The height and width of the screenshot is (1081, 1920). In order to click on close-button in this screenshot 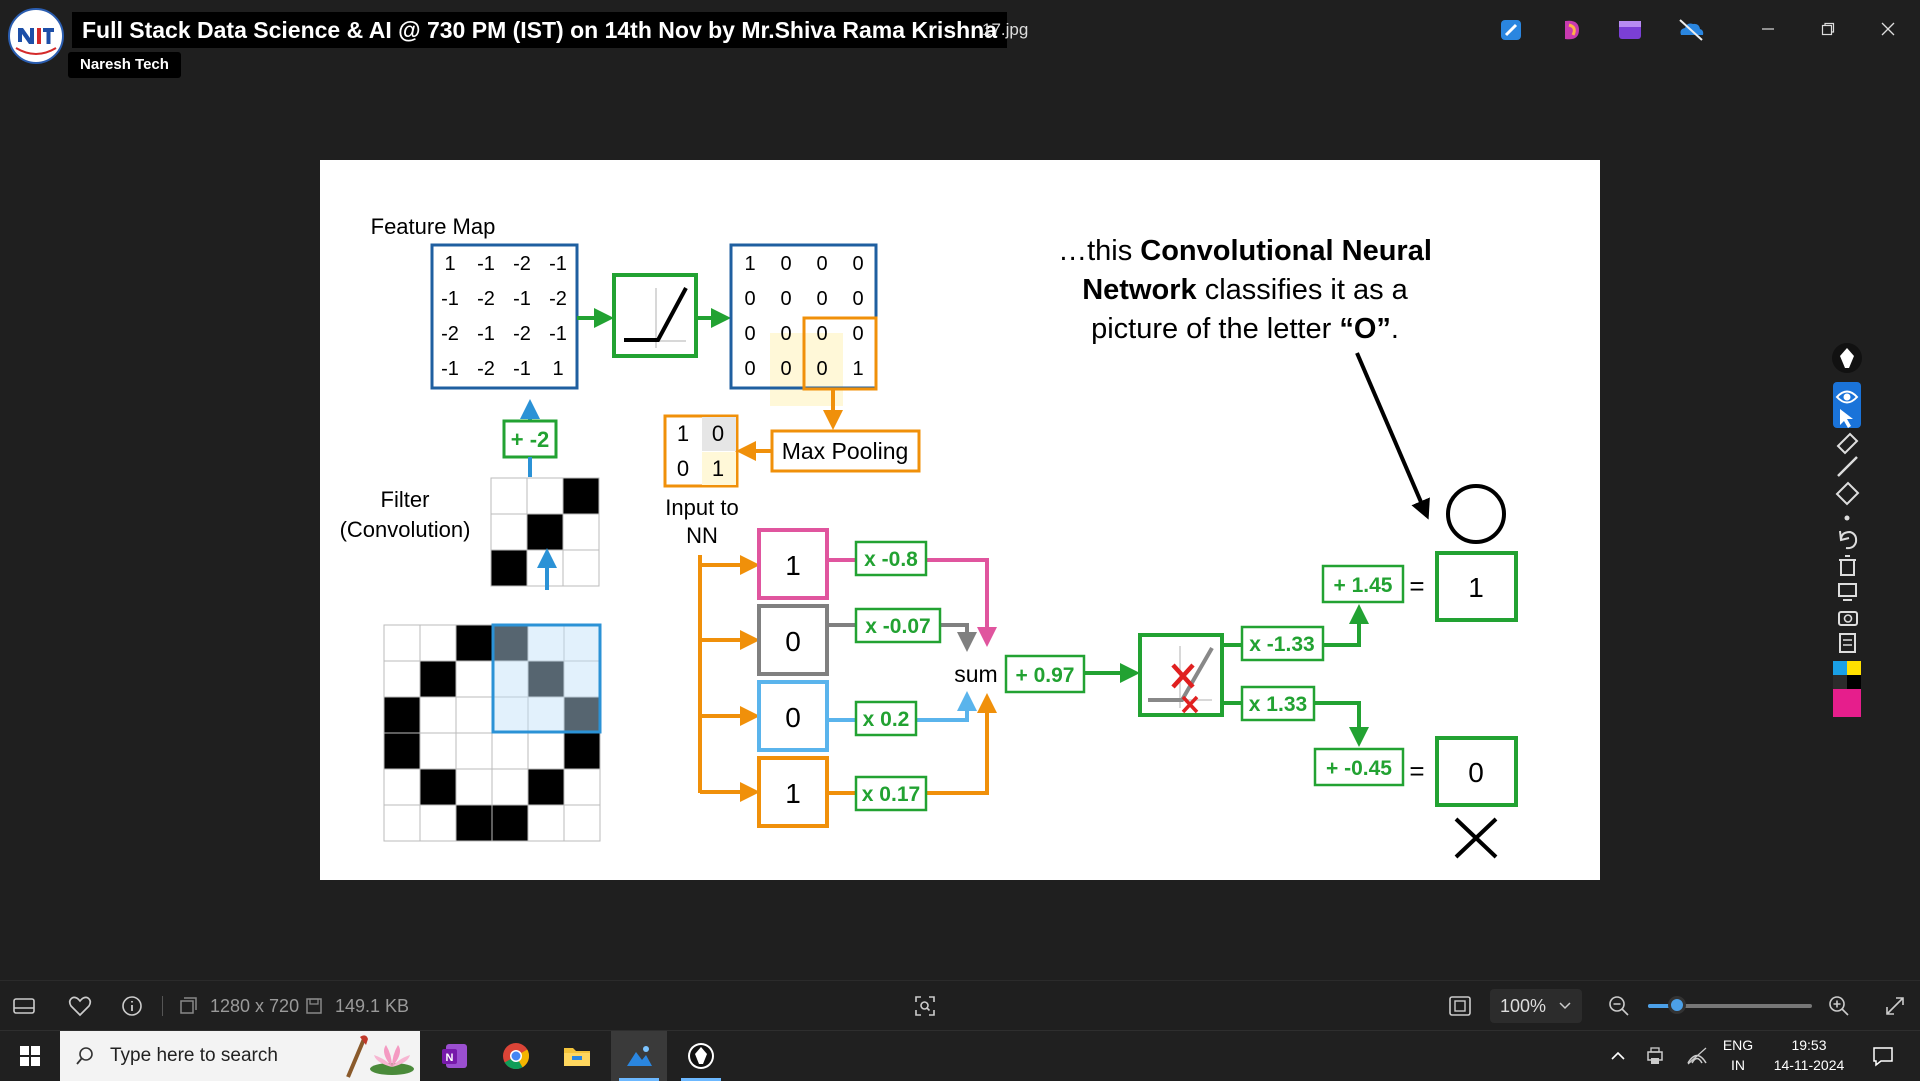, I will do `click(1888, 29)`.